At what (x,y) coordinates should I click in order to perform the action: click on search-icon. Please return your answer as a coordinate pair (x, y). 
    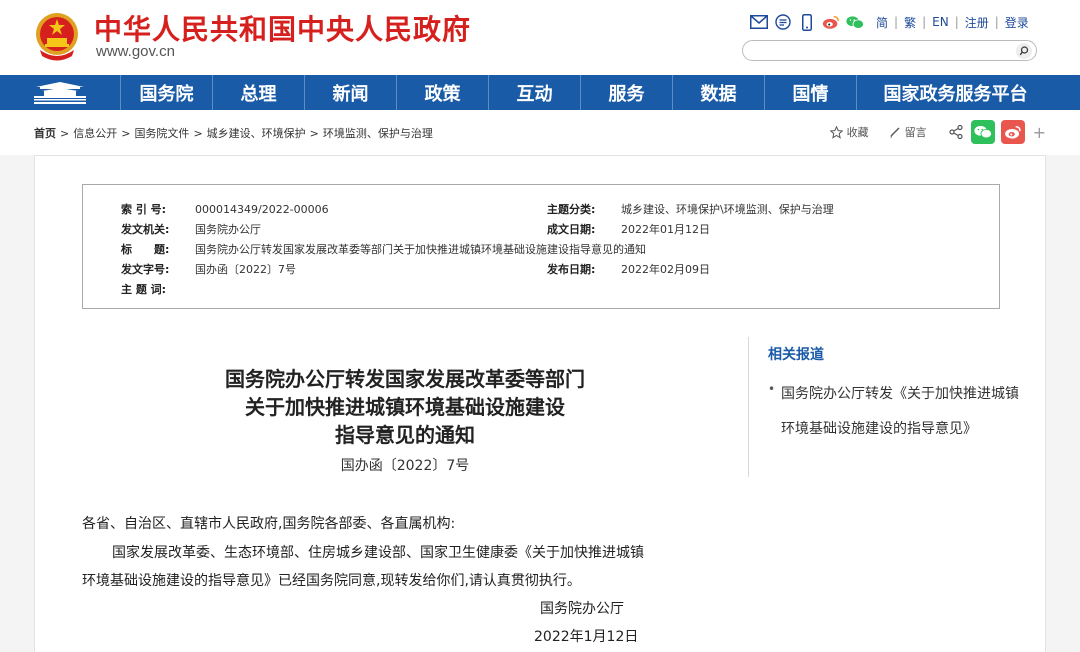
    Looking at the image, I should click on (1024, 51).